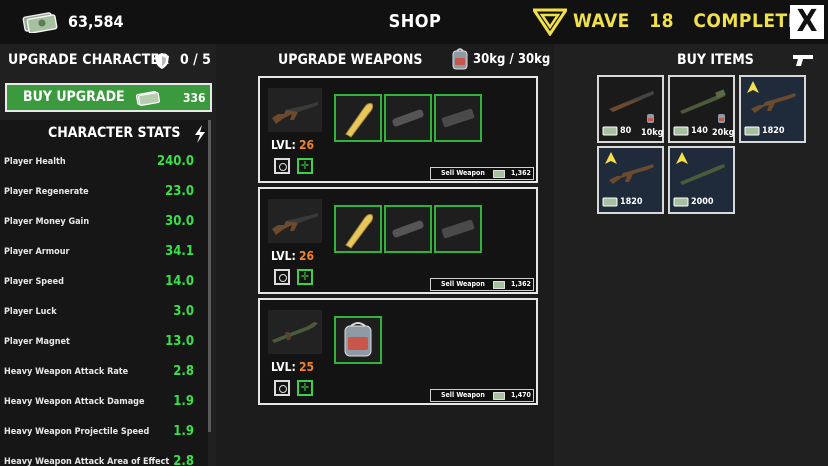 Image resolution: width=828 pixels, height=466 pixels. What do you see at coordinates (803, 60) in the screenshot?
I see `pistol-icon` at bounding box center [803, 60].